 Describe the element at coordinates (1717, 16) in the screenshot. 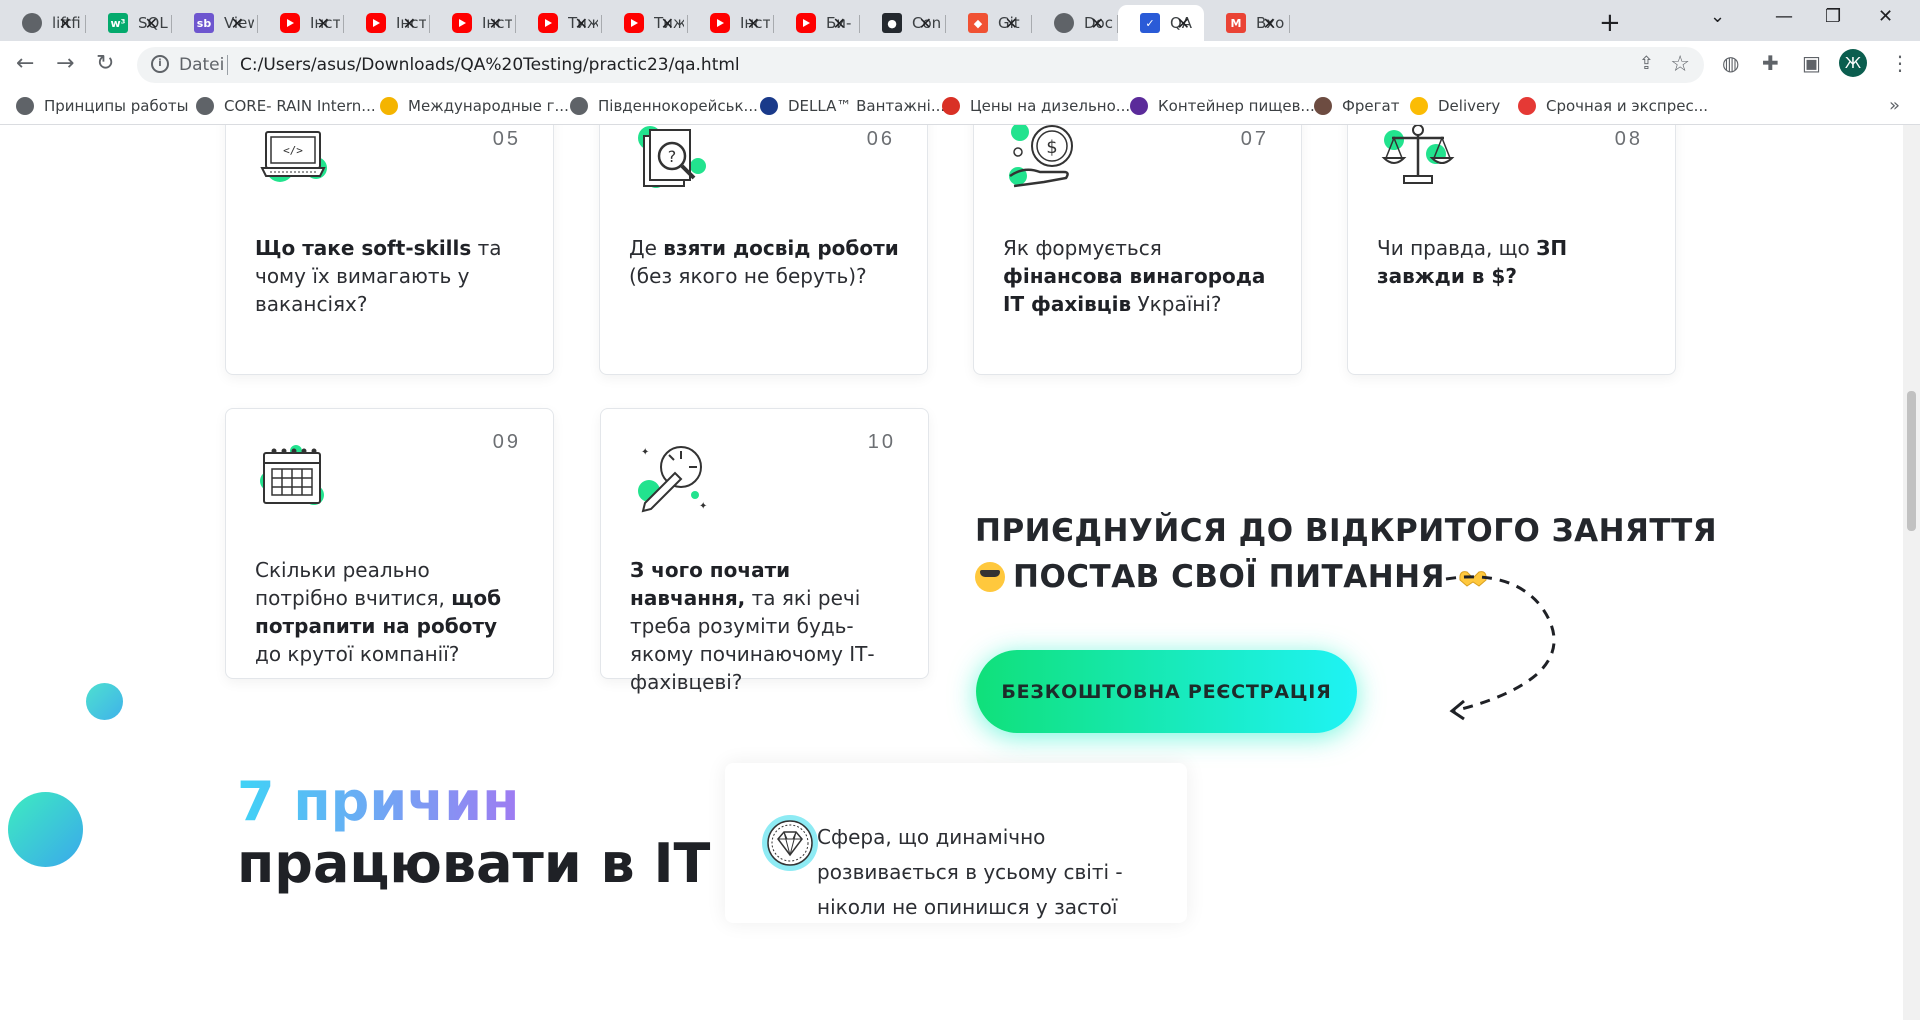

I see `tab-search-icon: ⌄` at that location.